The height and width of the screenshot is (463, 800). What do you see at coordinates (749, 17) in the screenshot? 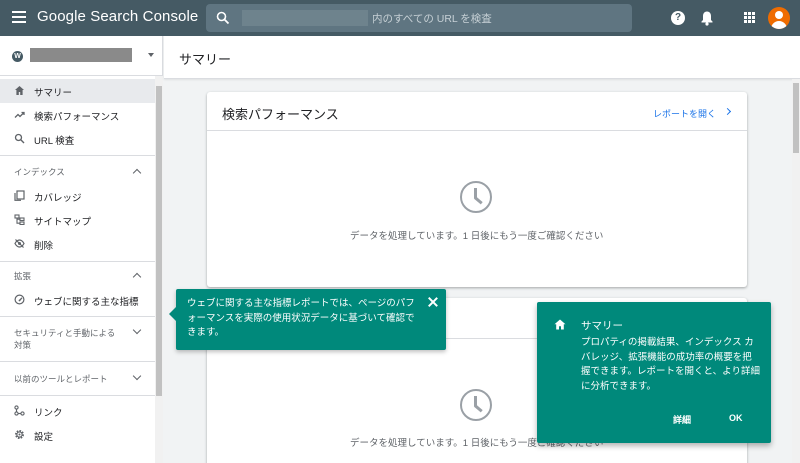
I see `apps-grid-icon` at bounding box center [749, 17].